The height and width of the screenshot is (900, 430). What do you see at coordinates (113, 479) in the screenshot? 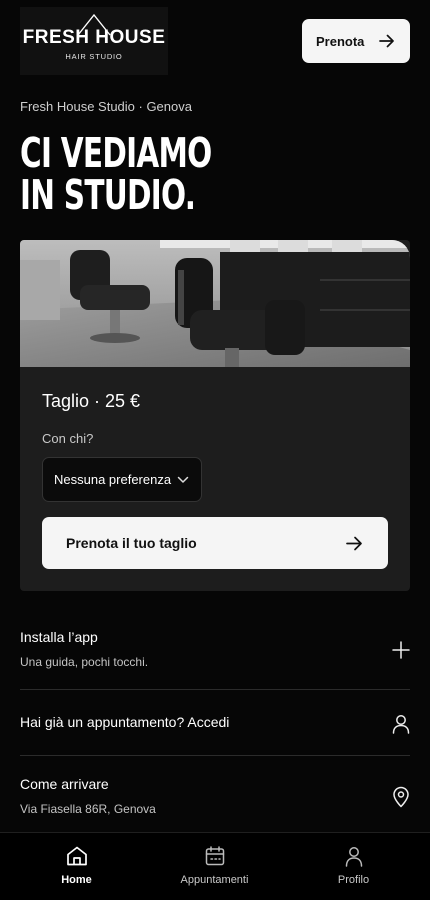
I see `barber-select-value: Nessuna preferenza` at bounding box center [113, 479].